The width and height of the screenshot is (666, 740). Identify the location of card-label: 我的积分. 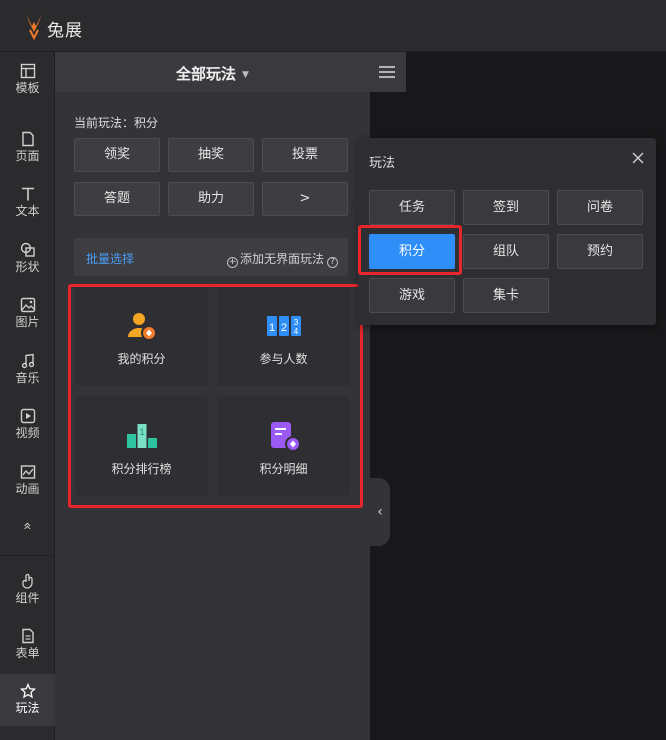
(141, 359).